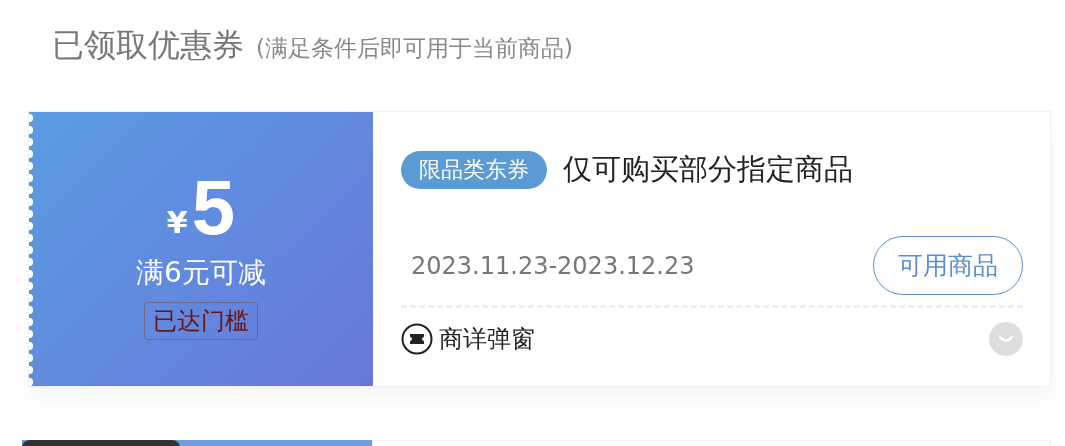  Describe the element at coordinates (553, 265) in the screenshot. I see `validity-period: 2023.11.23-2023.12.23` at that location.